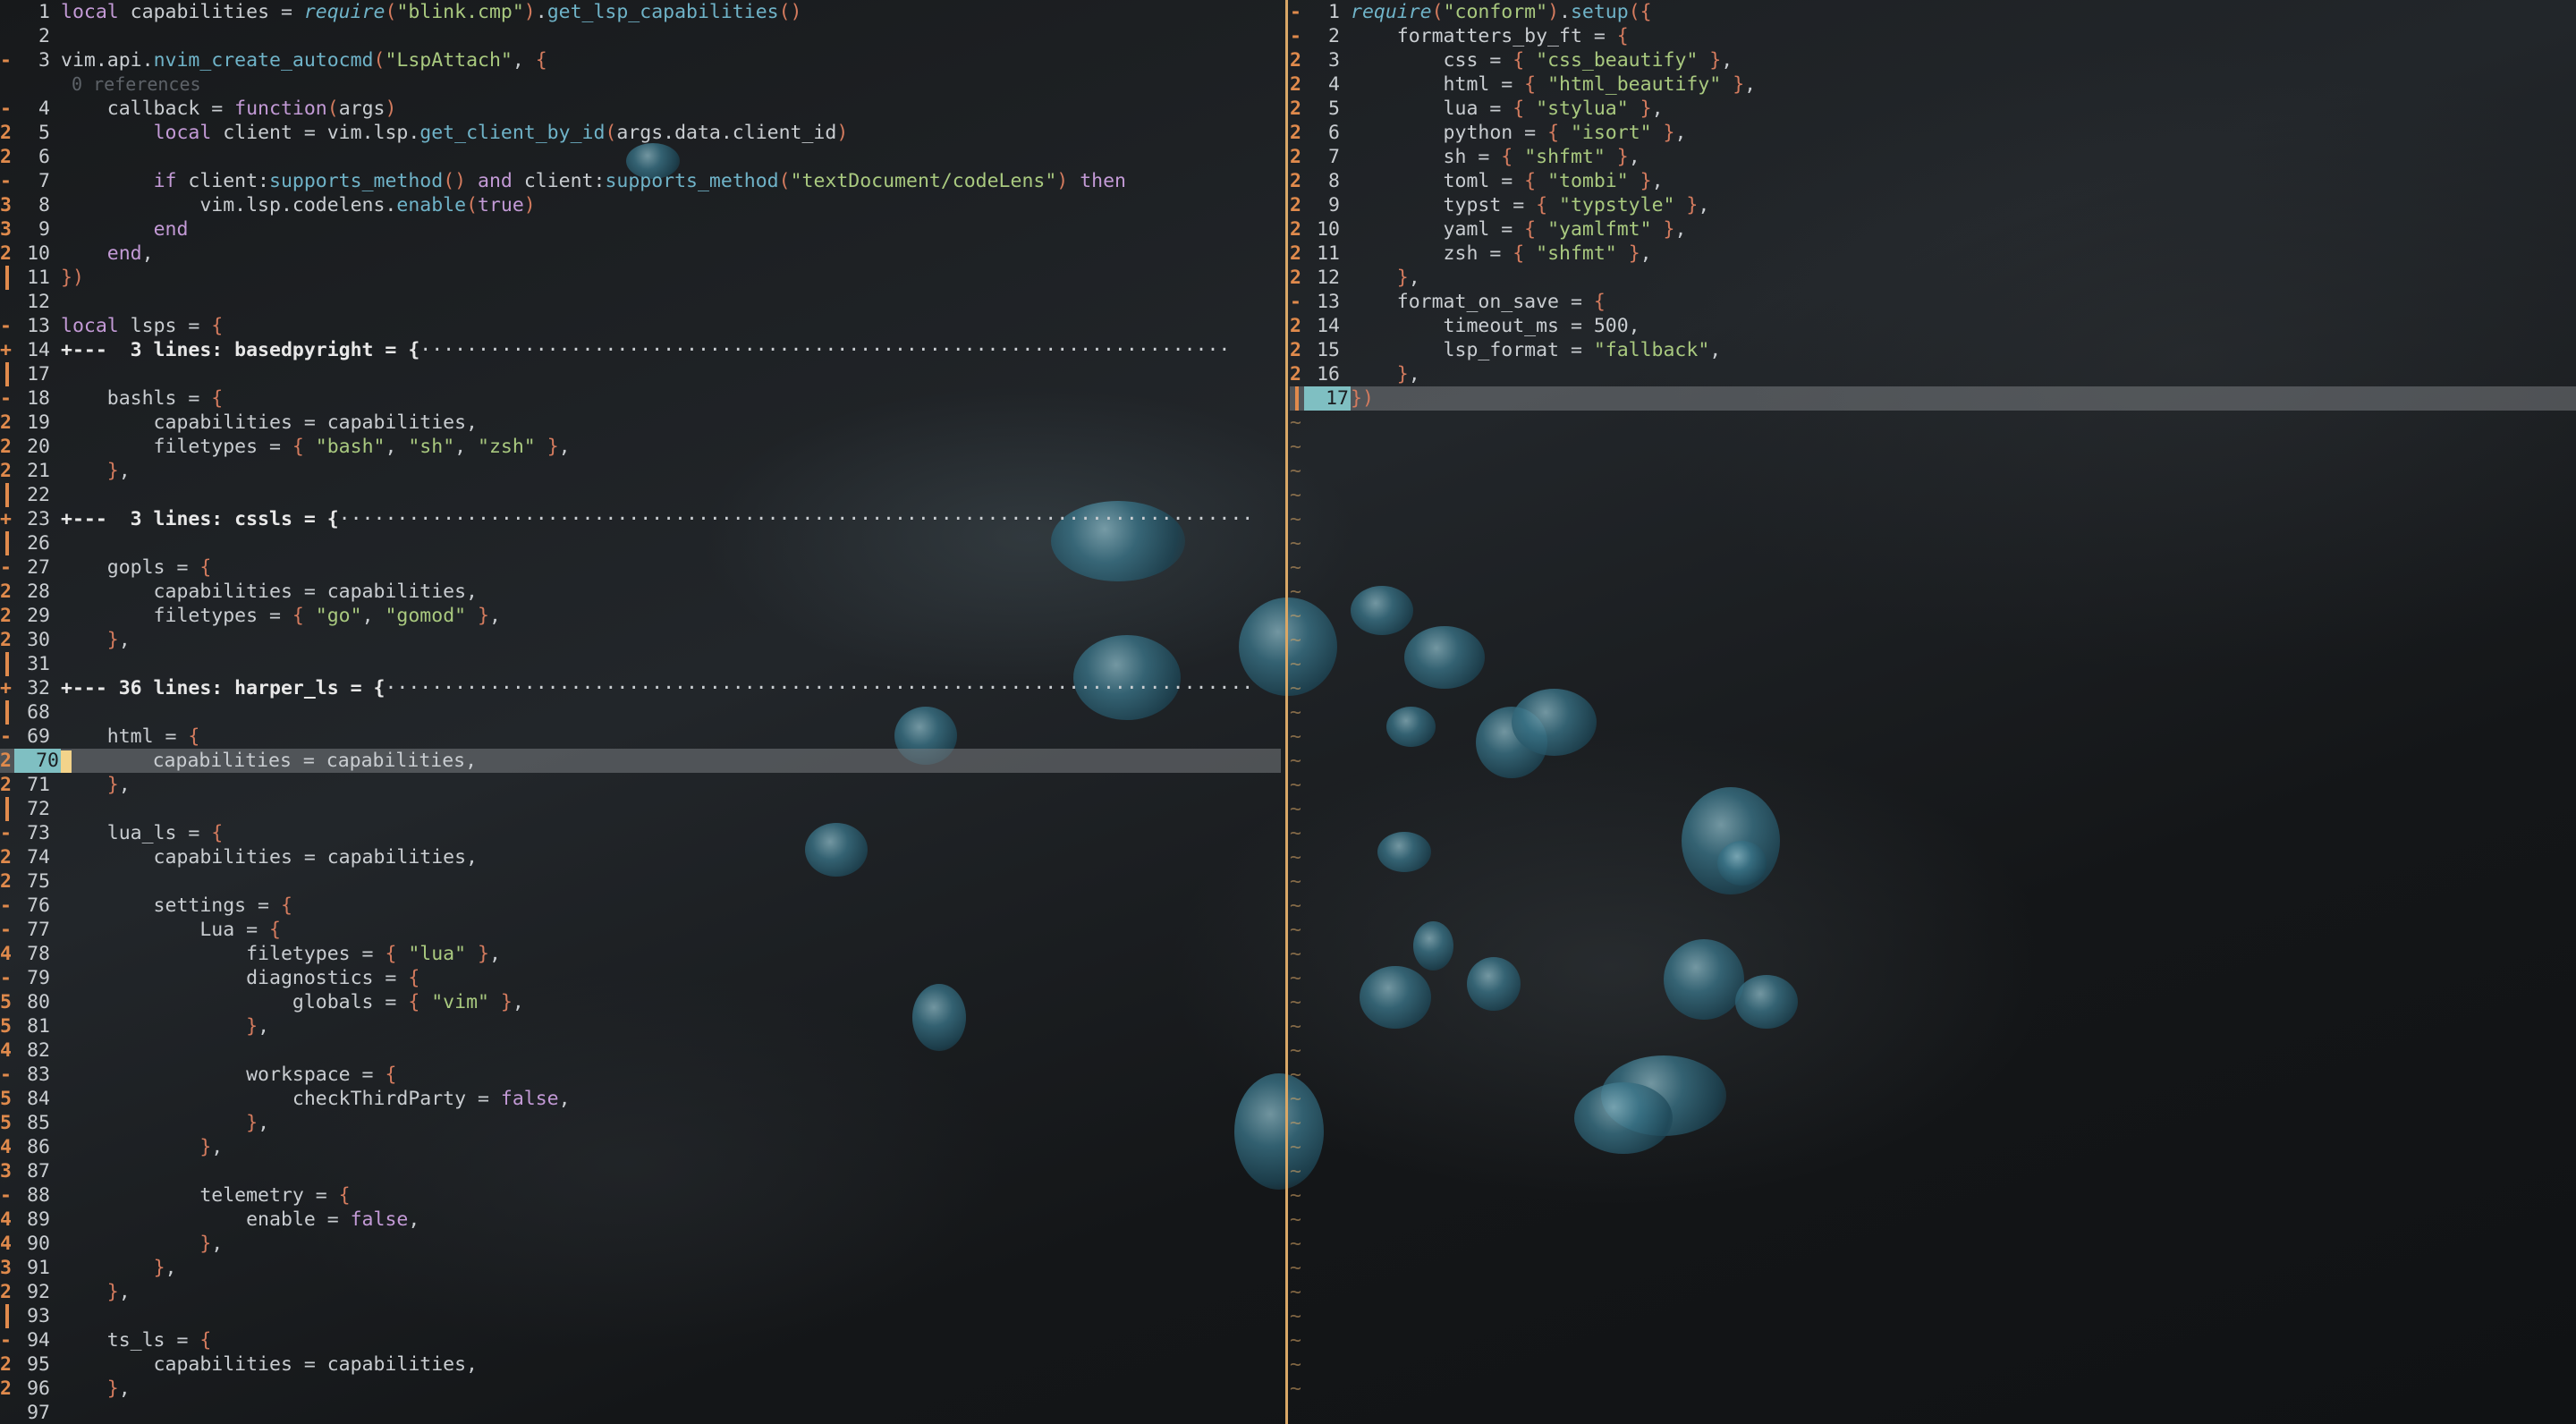  I want to click on code-text: }), so click(72, 278).